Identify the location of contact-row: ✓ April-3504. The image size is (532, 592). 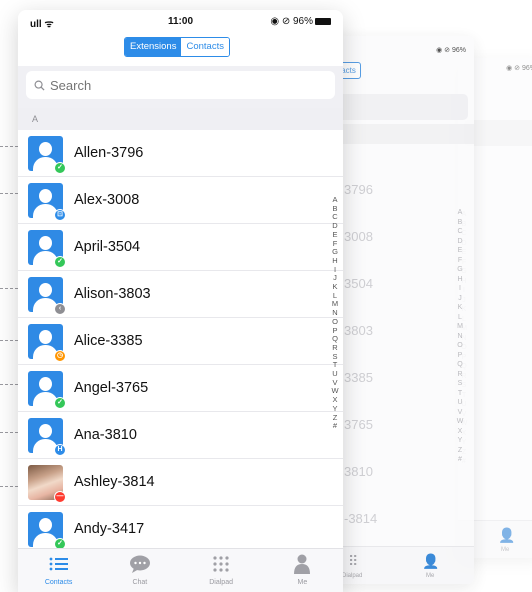
(180, 247).